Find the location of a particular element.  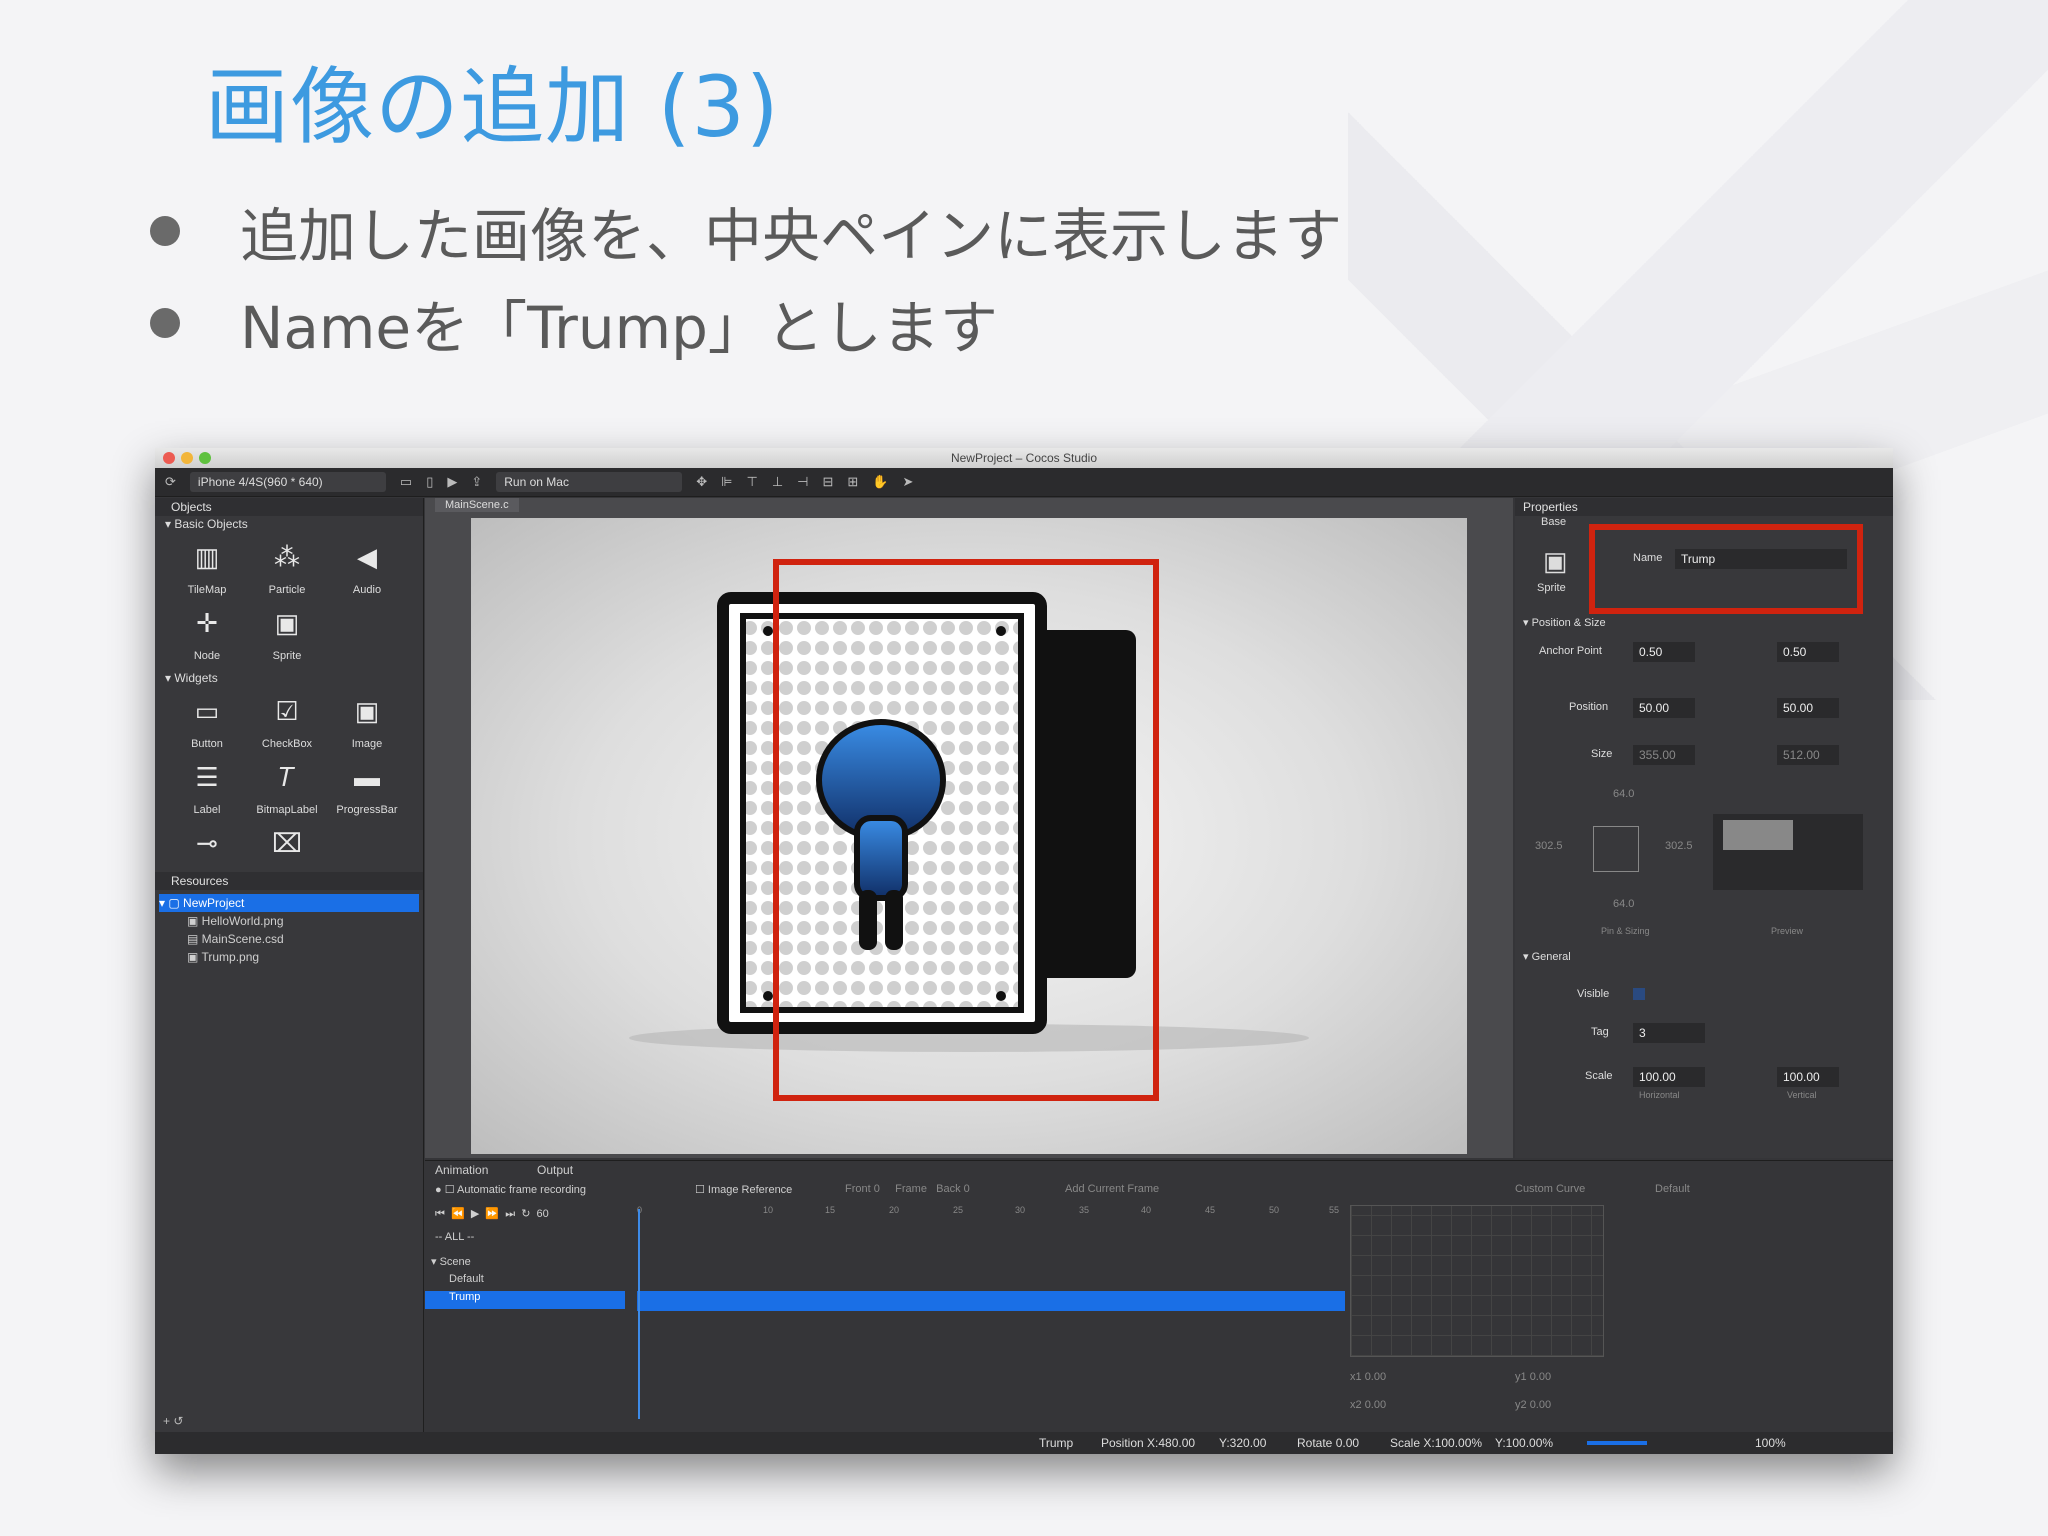

close-icon is located at coordinates (169, 458).